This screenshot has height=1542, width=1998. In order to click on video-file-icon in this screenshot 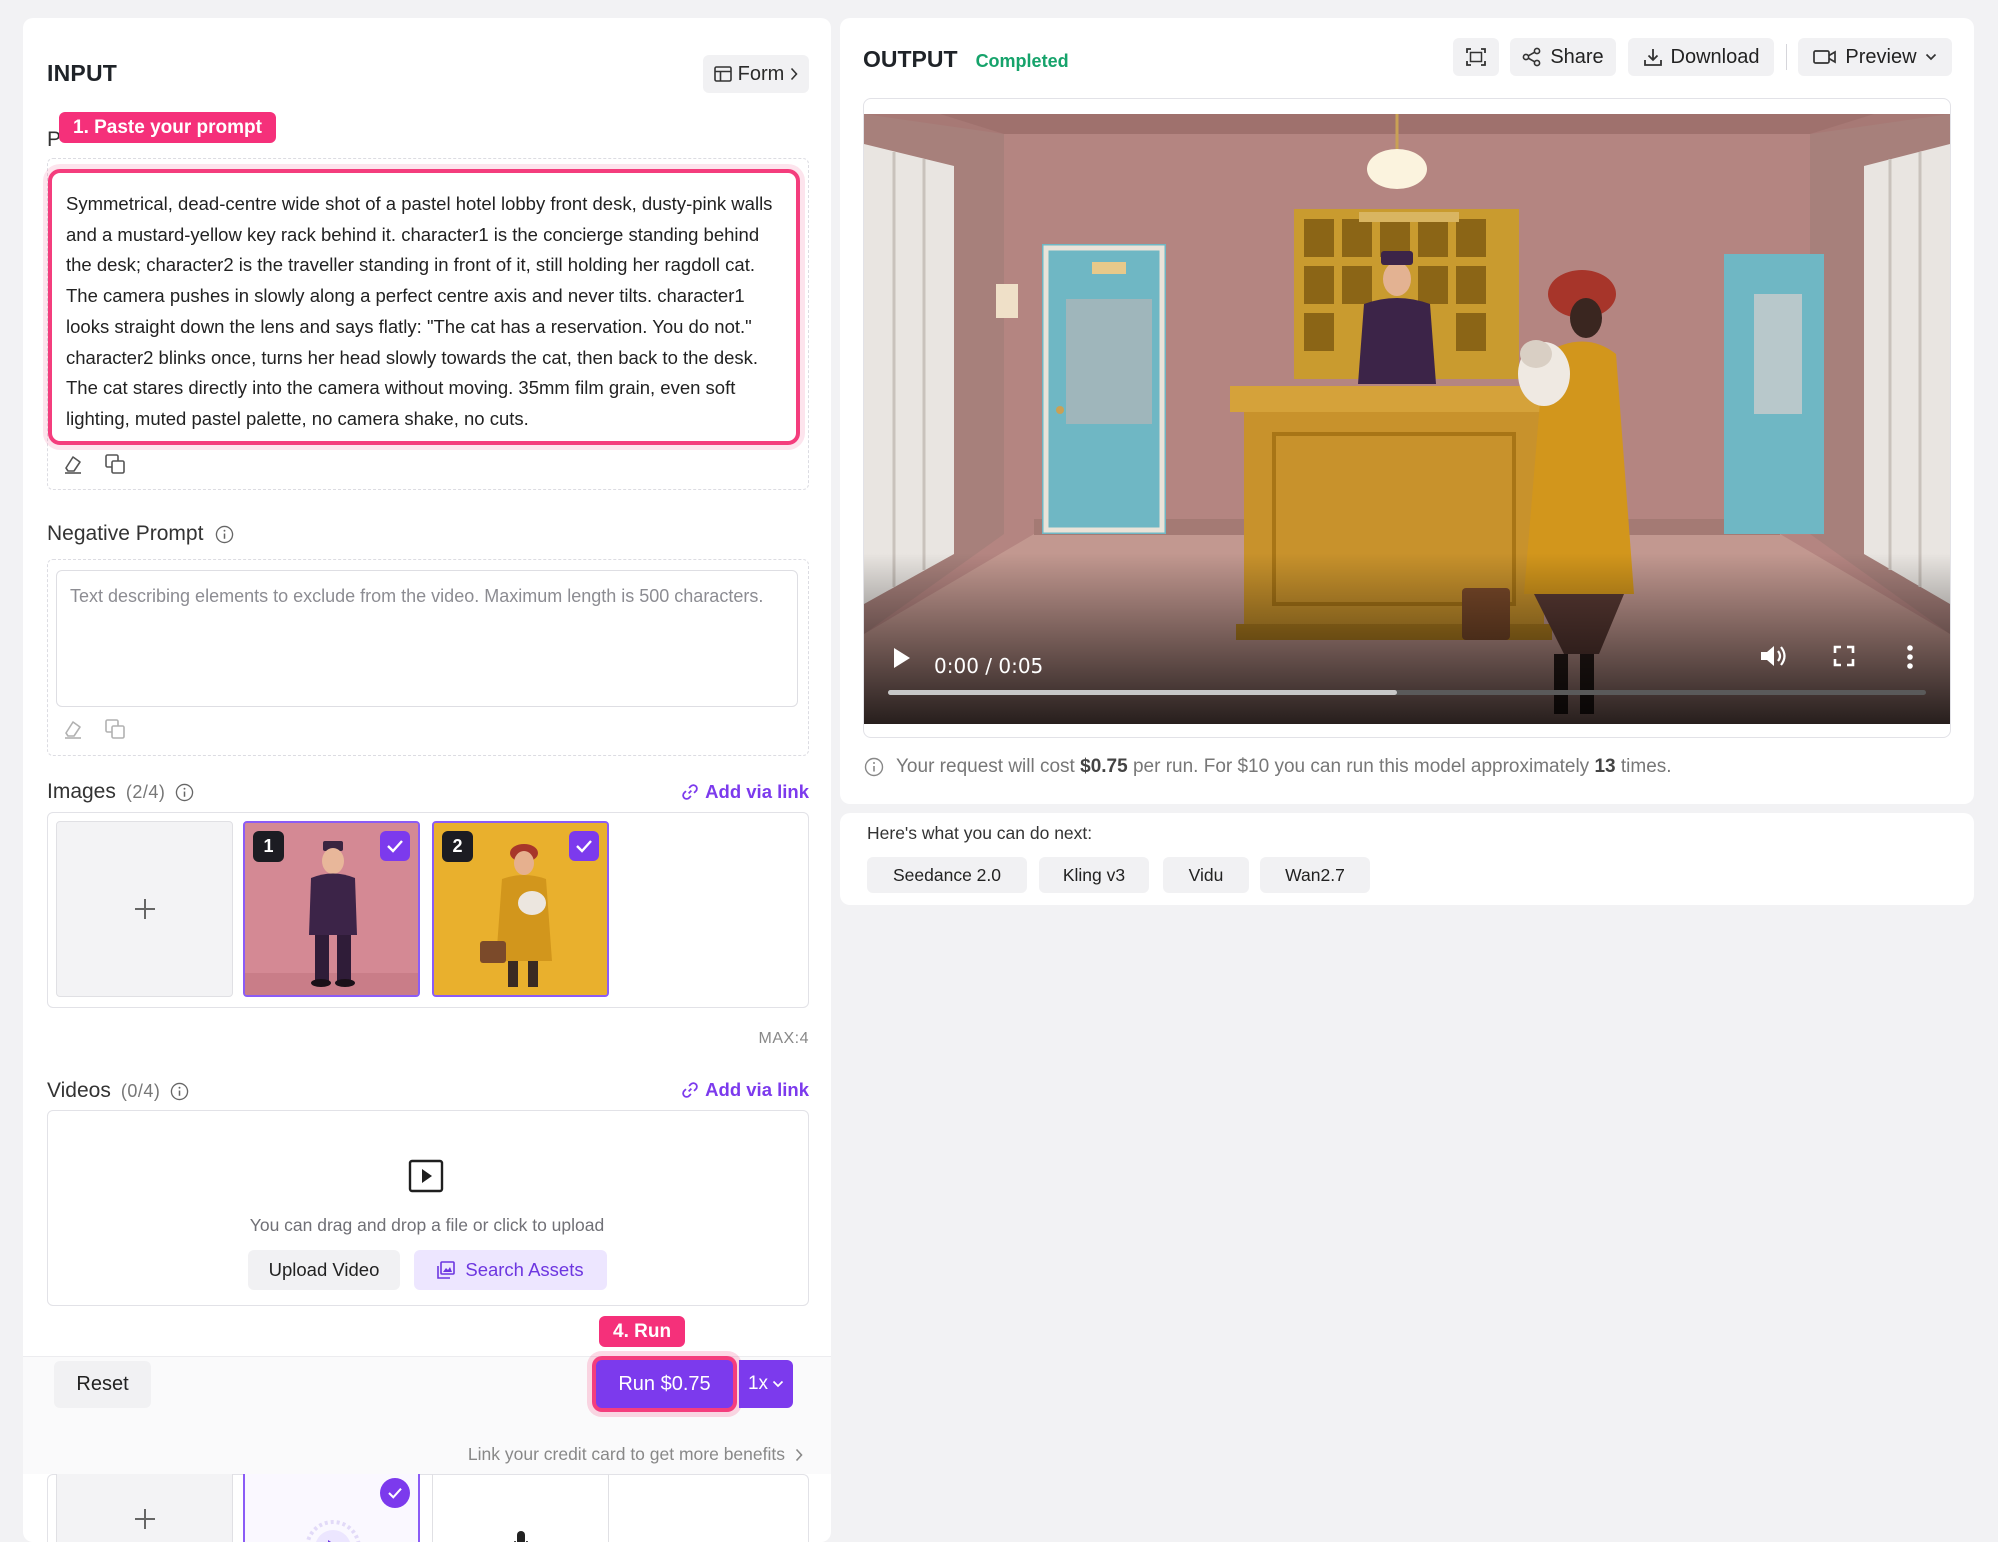, I will do `click(426, 1176)`.